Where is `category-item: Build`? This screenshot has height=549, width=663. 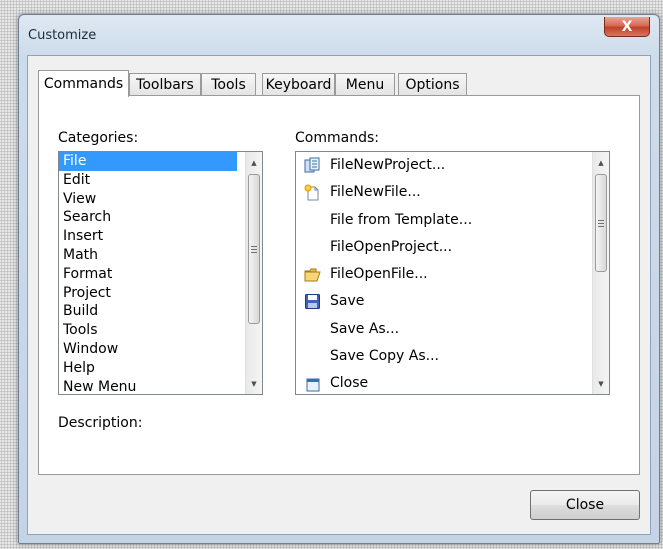 category-item: Build is located at coordinates (148, 311).